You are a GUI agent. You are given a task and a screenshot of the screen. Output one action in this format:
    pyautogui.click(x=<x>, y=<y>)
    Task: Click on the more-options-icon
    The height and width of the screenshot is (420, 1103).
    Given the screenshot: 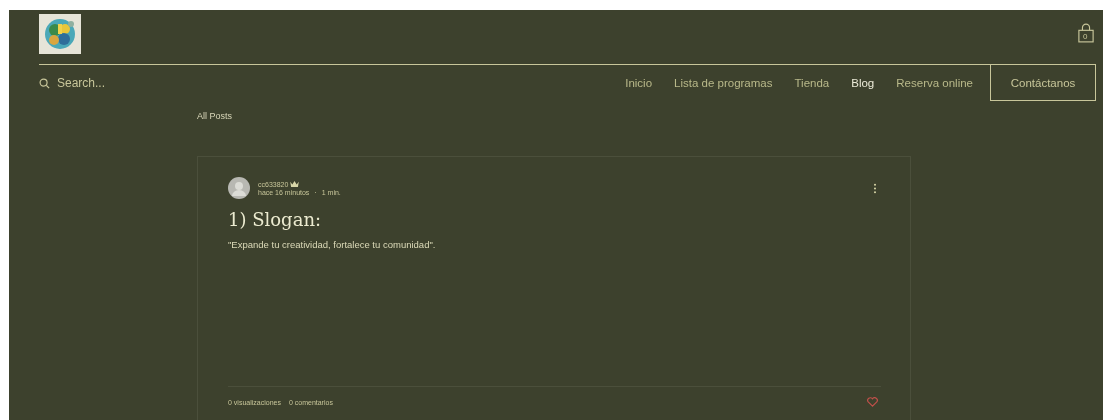 What is the action you would take?
    pyautogui.click(x=875, y=188)
    